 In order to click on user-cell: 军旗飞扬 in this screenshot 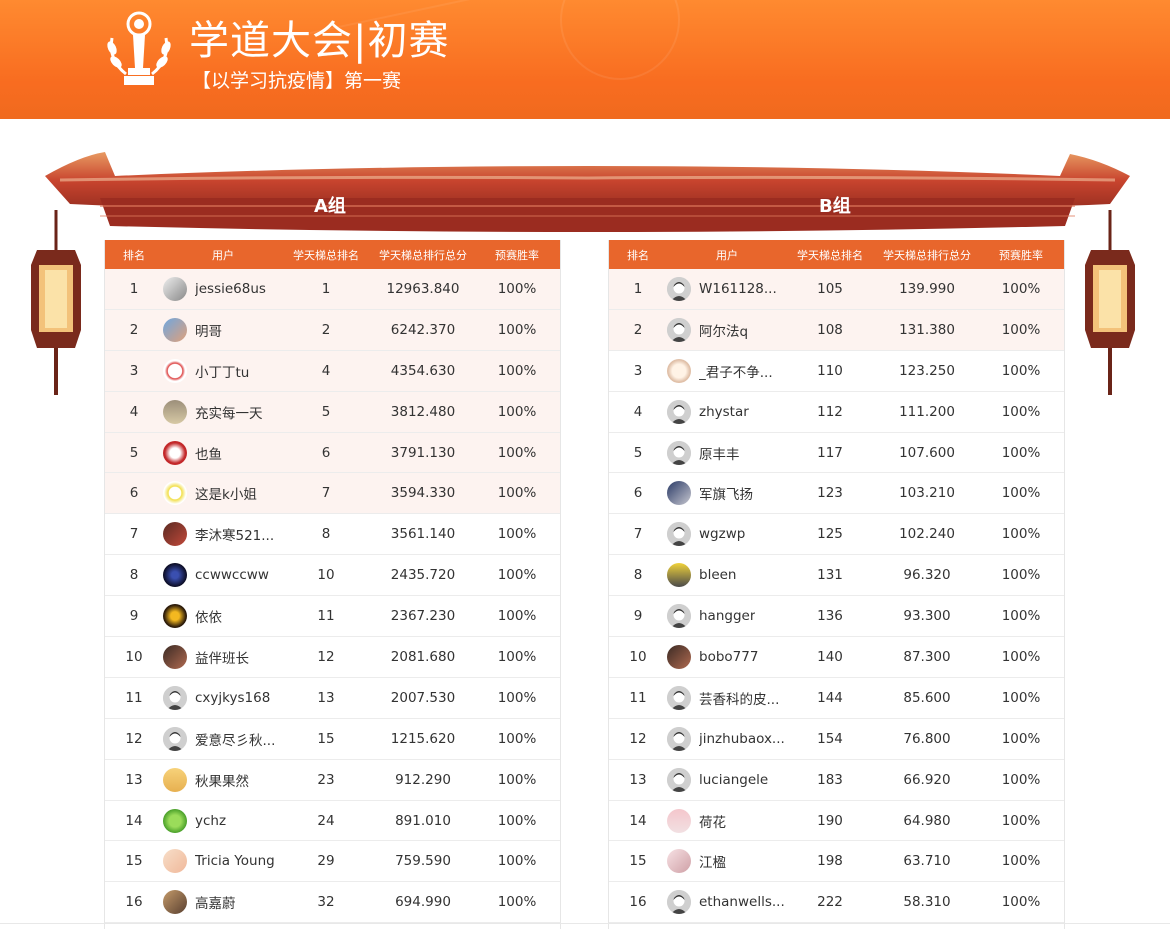, I will do `click(732, 493)`.